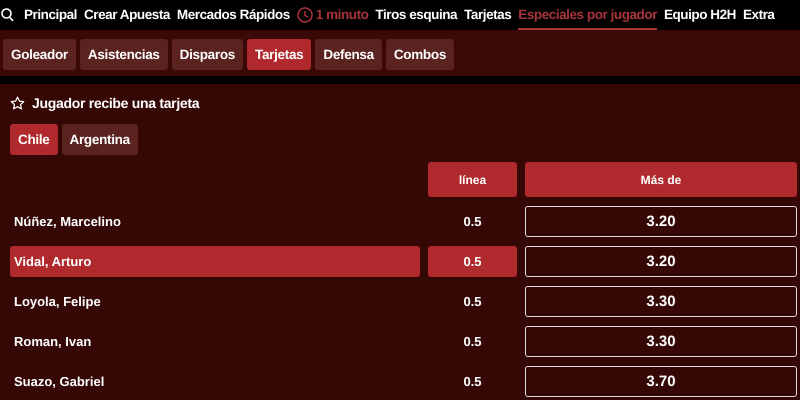  I want to click on team-tab: Argentina, so click(100, 139).